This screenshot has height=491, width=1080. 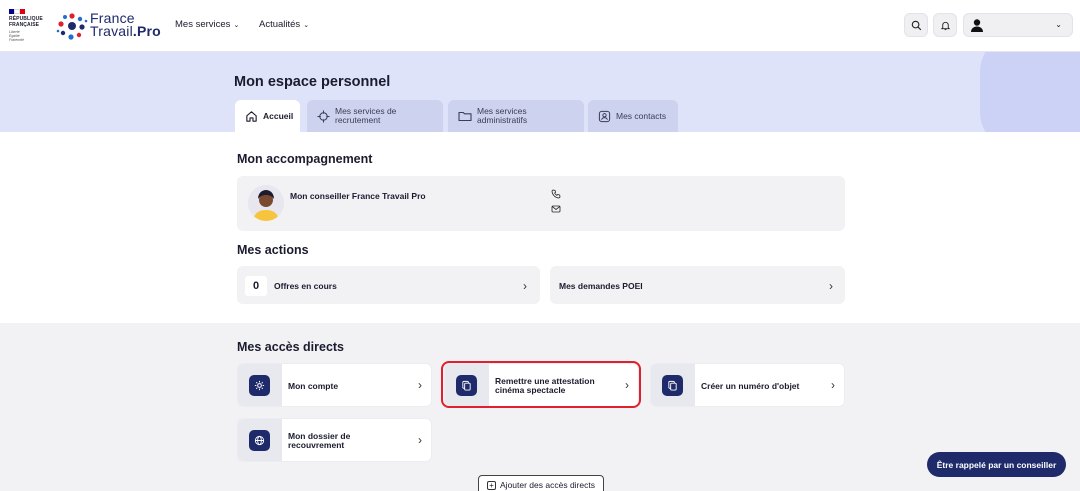 I want to click on tab-services-recrutement: Mes services de recrutement, so click(x=375, y=116).